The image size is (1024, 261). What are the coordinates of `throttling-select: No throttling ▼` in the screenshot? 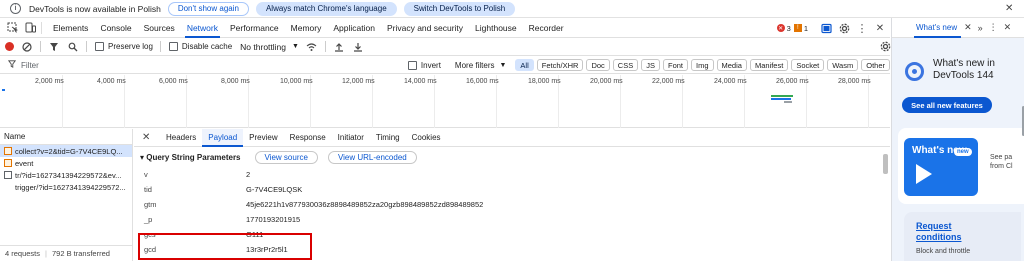 It's located at (269, 47).